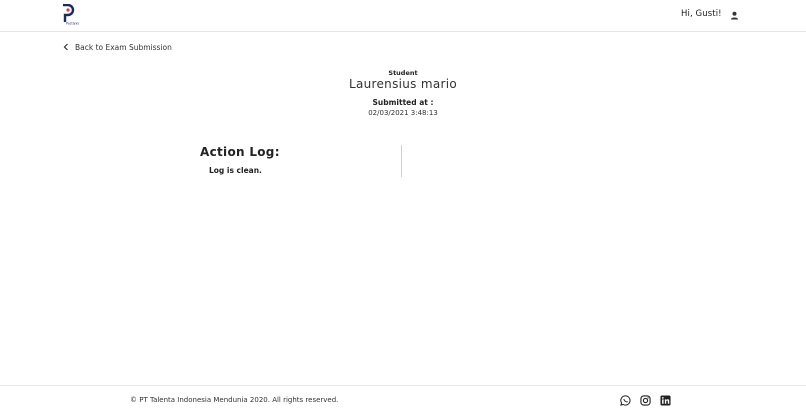  I want to click on back-link-label: Back to Exam Submission, so click(123, 47).